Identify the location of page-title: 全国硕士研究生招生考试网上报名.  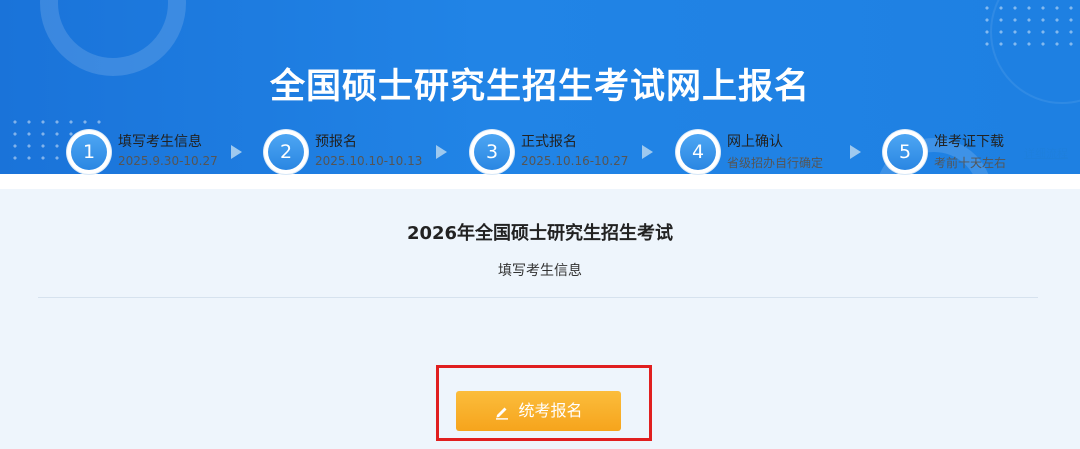
(539, 87).